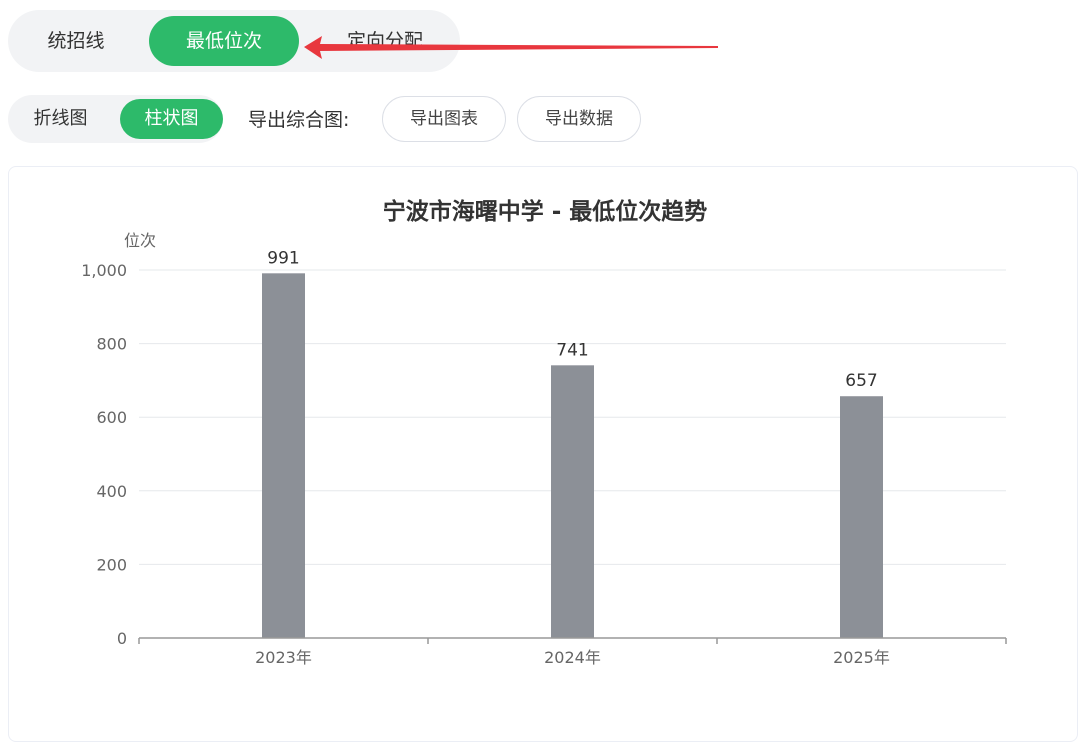  What do you see at coordinates (111, 417) in the screenshot?
I see `y-tick-label: 600` at bounding box center [111, 417].